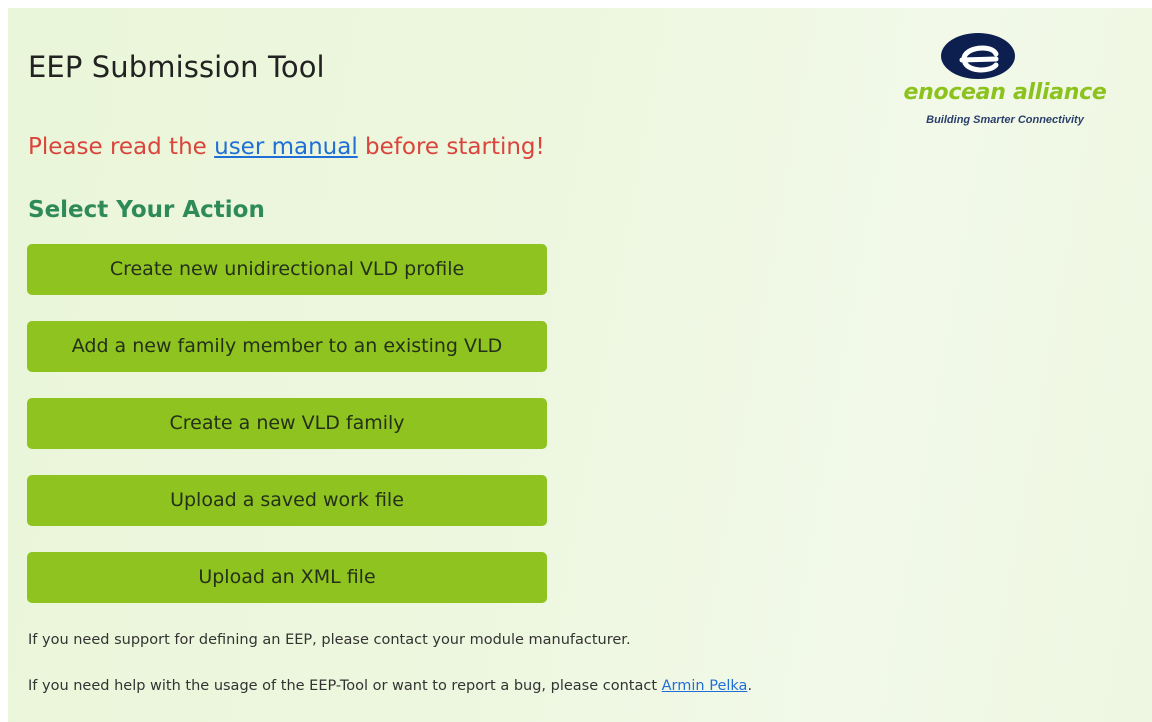 The height and width of the screenshot is (722, 1152). I want to click on bug-report-period: ., so click(750, 686).